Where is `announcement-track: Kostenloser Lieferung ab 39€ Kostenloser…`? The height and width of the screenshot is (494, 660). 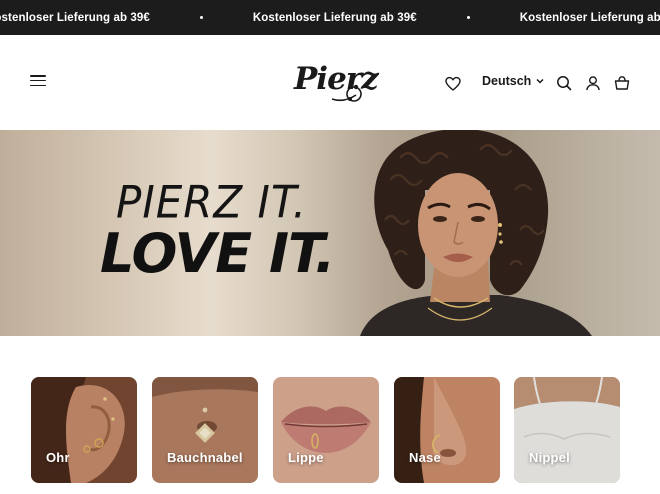 announcement-track: Kostenloser Lieferung ab 39€ Kostenloser… is located at coordinates (330, 17).